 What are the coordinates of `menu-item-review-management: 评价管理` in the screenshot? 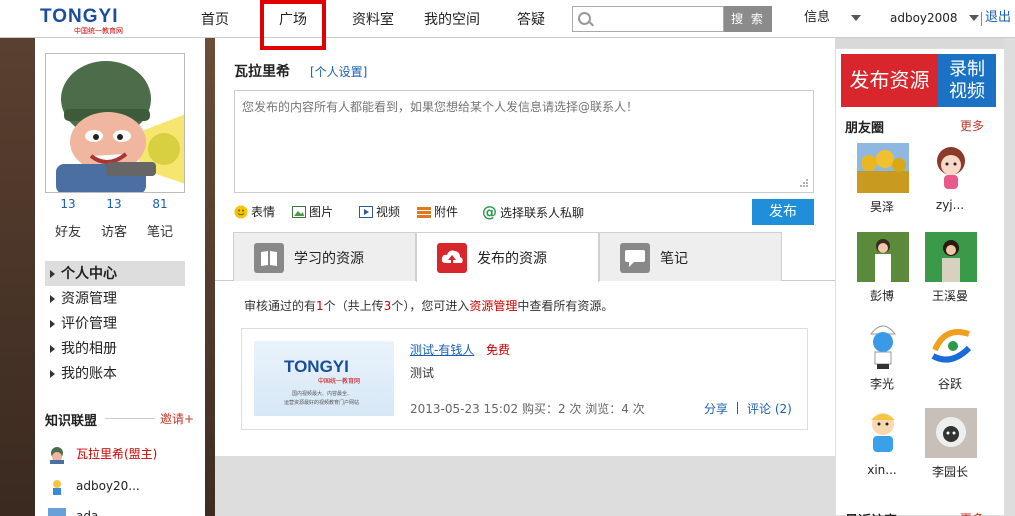 It's located at (83, 324).